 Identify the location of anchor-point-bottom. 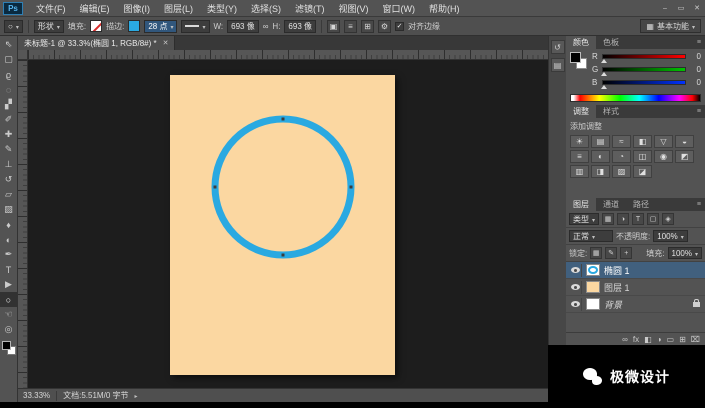
(283, 255).